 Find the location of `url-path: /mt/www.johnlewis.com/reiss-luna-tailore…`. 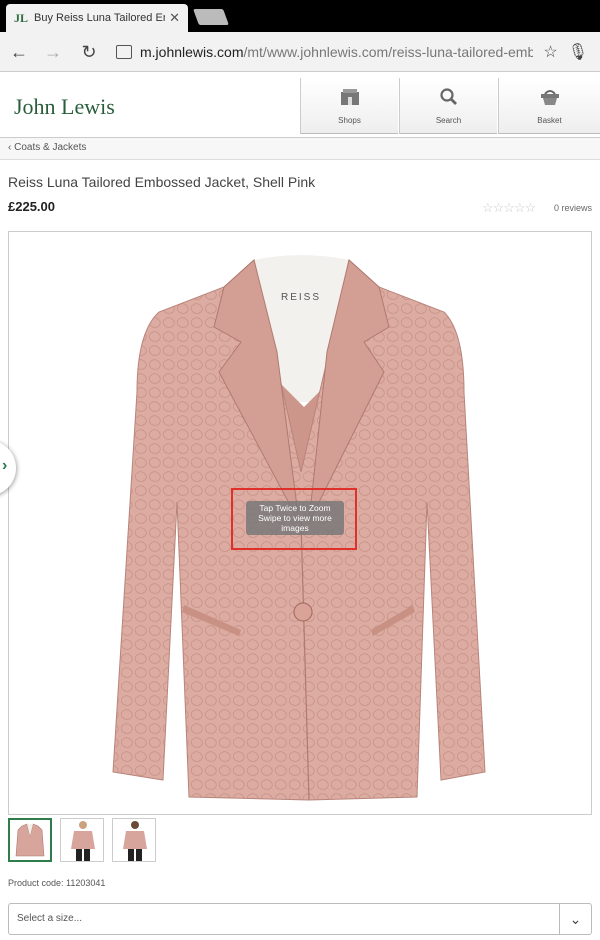

url-path: /mt/www.johnlewis.com/reiss-luna-tailore… is located at coordinates (388, 52).